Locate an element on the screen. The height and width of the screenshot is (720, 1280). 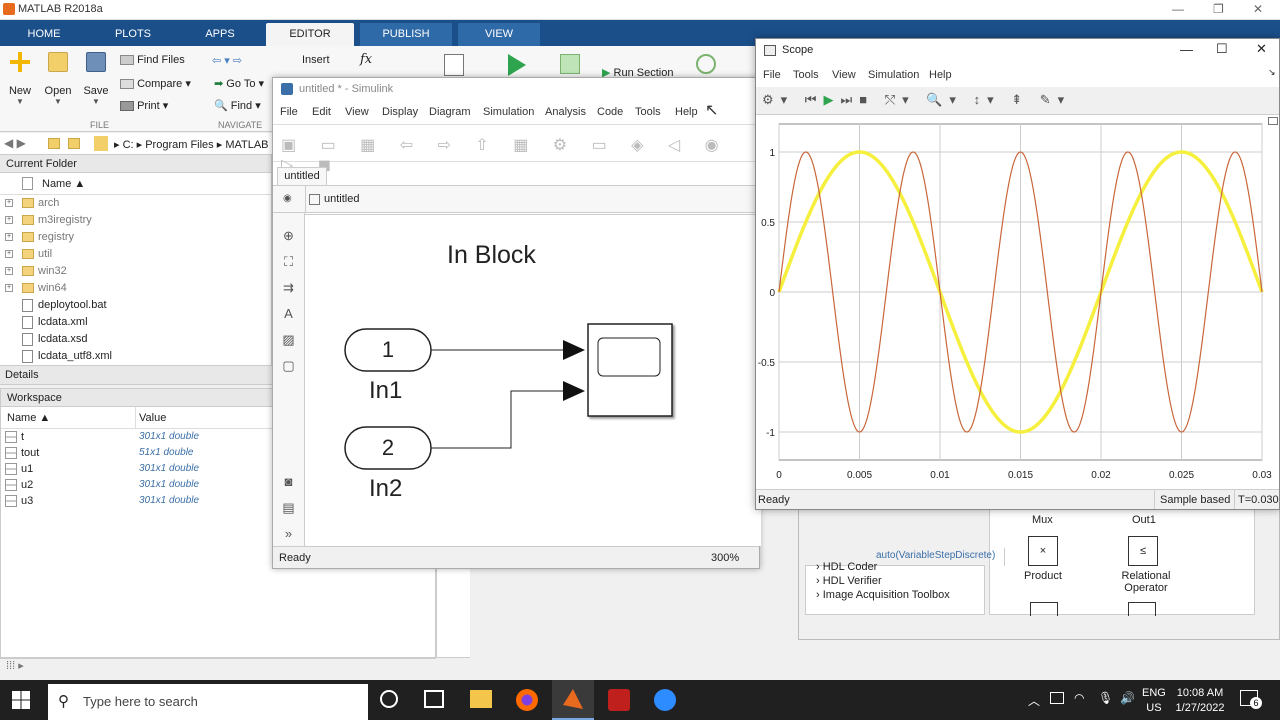
sim-menu-diagram: Diagram is located at coordinates (450, 112).